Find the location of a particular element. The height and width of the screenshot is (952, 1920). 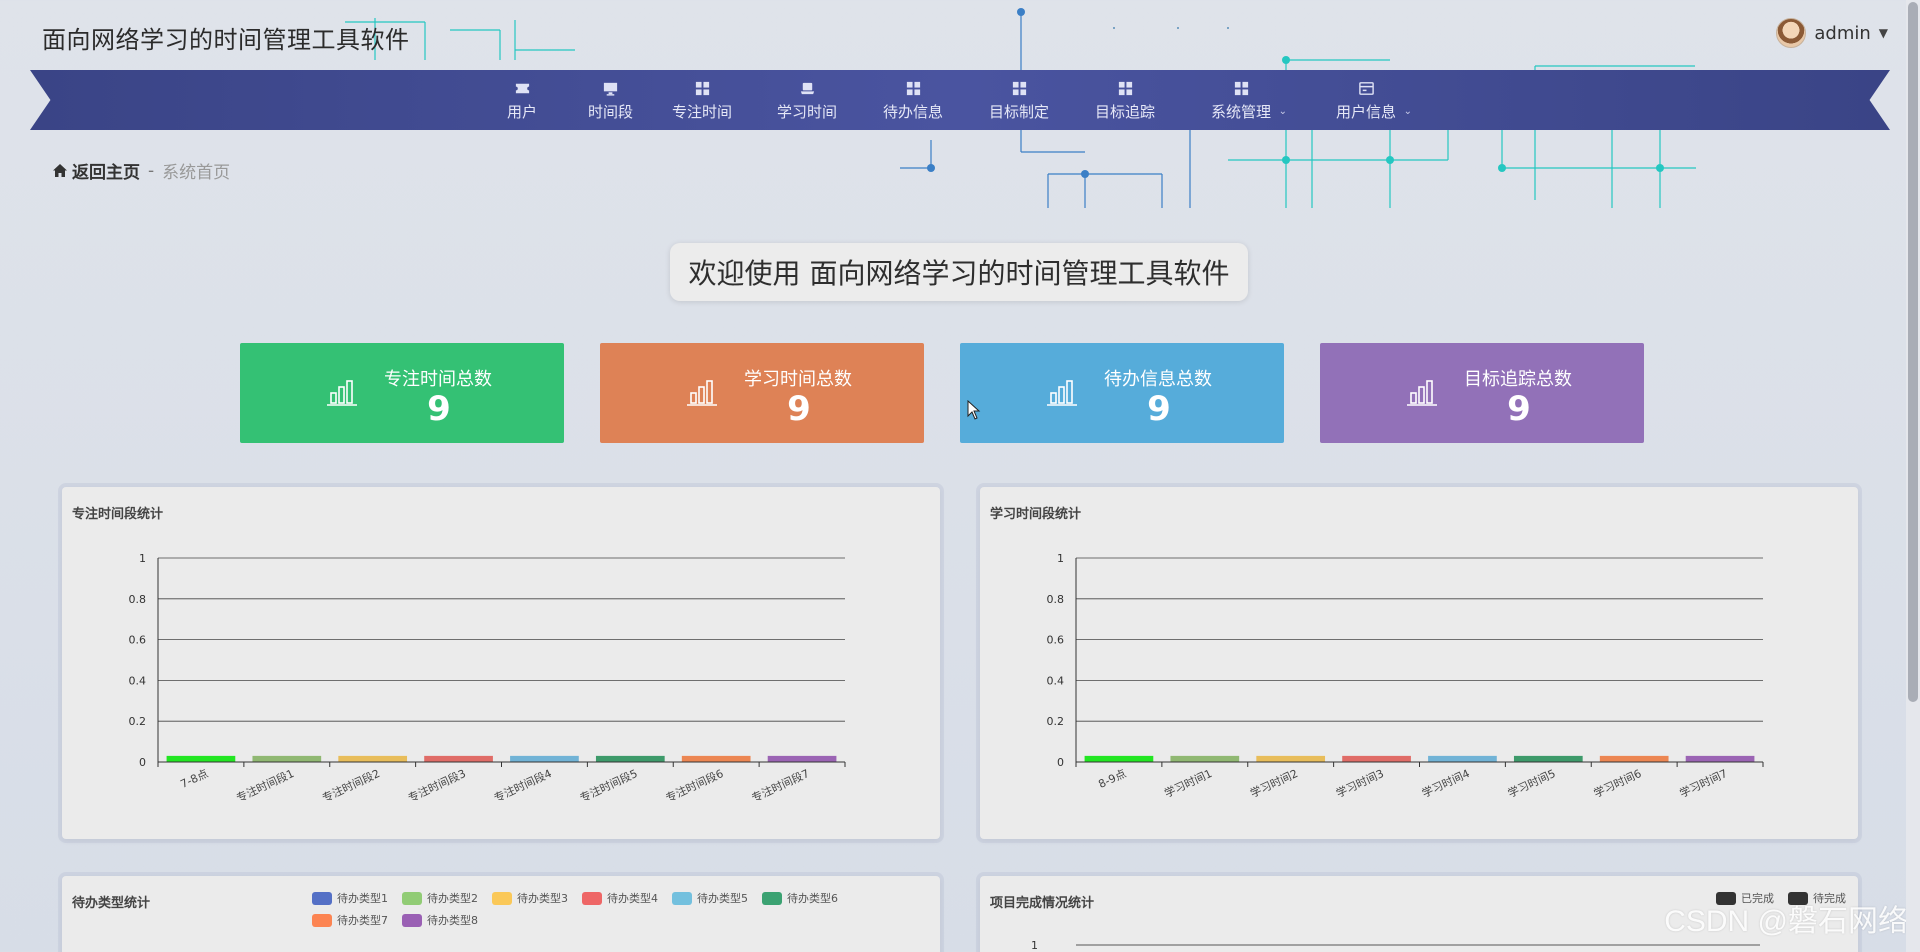

legend-item: 待办类型1 is located at coordinates (350, 898).